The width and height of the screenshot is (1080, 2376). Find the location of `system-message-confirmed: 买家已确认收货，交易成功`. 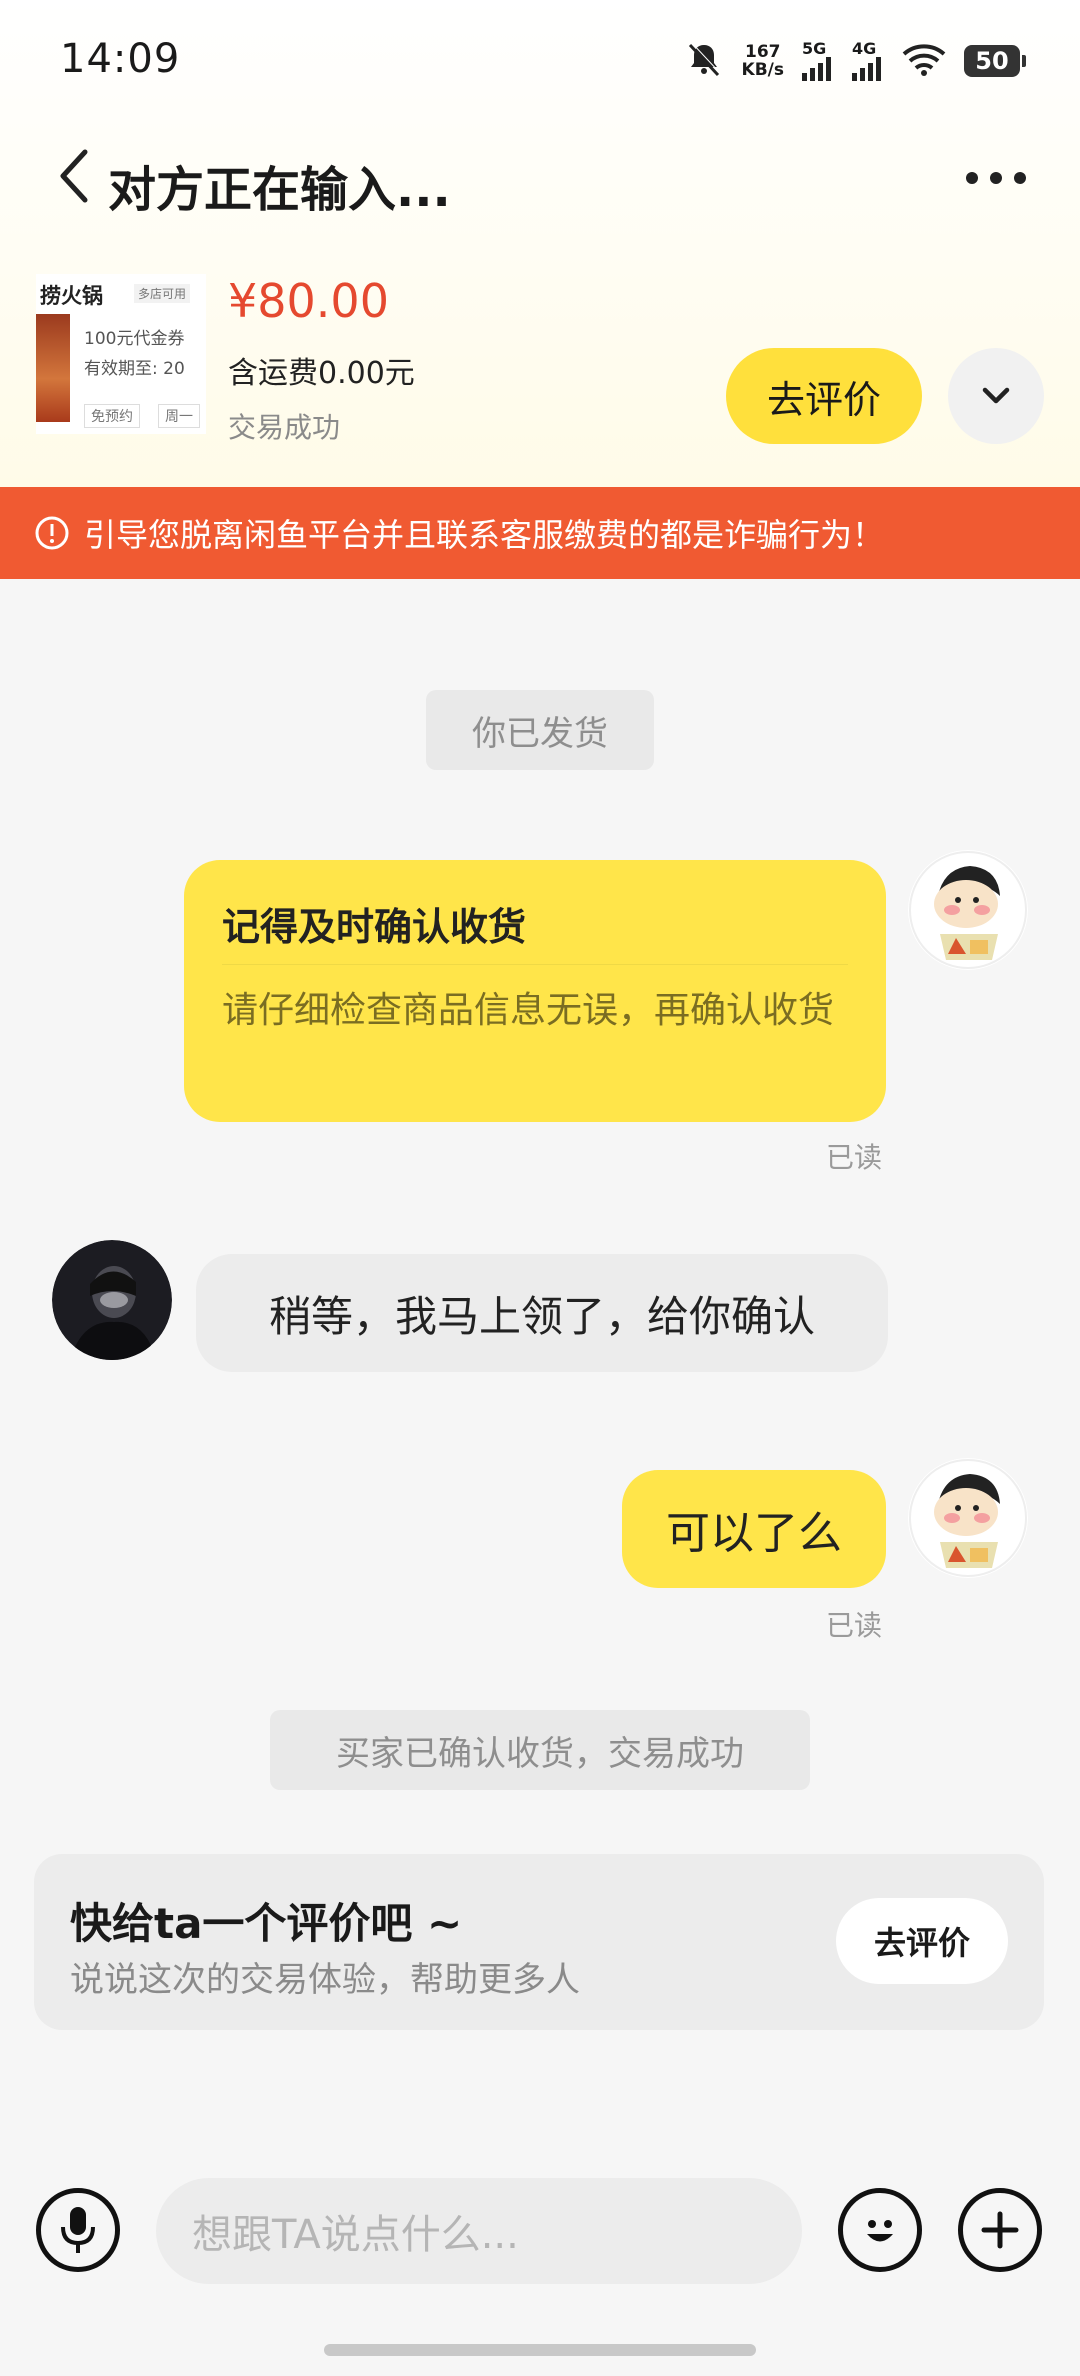

system-message-confirmed: 买家已确认收货，交易成功 is located at coordinates (540, 1750).